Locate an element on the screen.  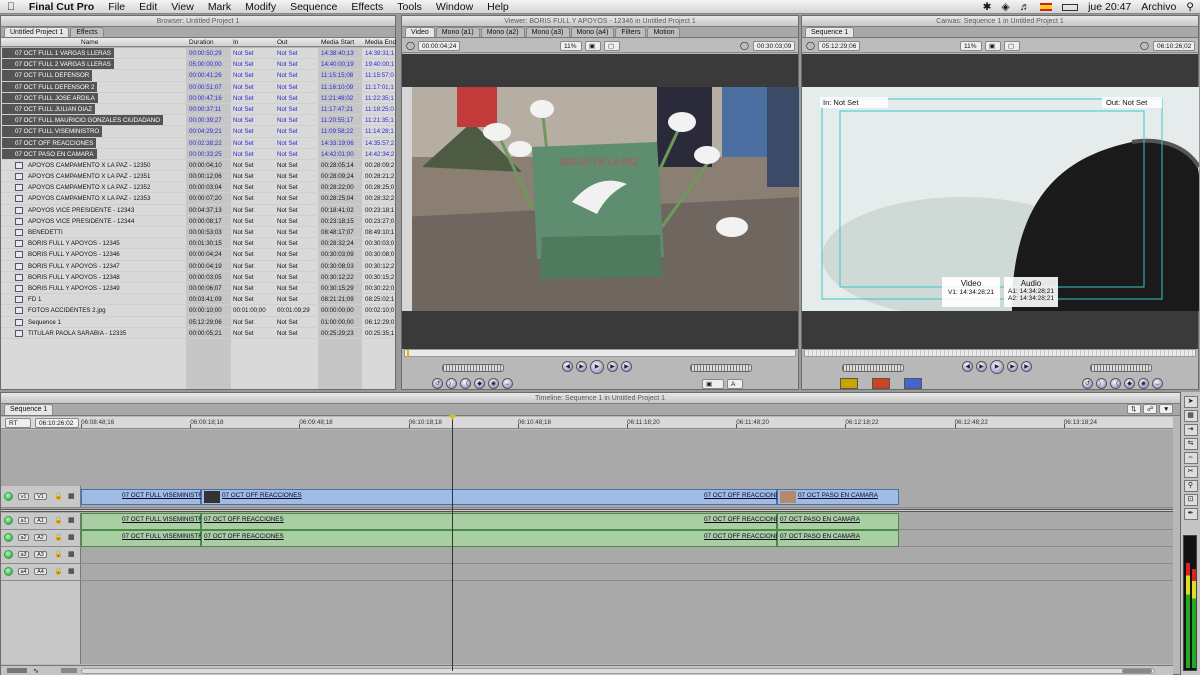
recent-clips-popup: ▣ is located at coordinates (713, 383).